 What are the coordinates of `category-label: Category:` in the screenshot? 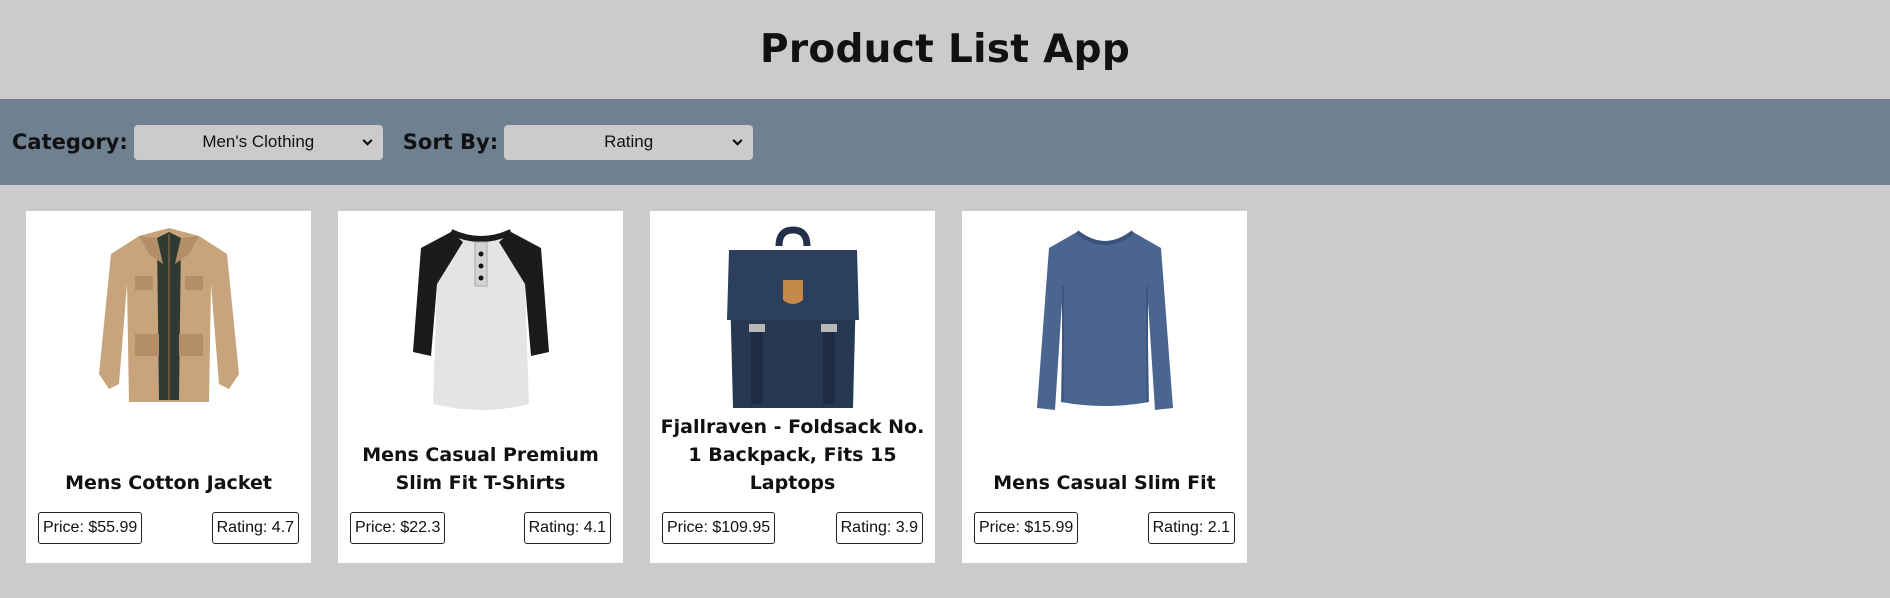 It's located at (70, 142).